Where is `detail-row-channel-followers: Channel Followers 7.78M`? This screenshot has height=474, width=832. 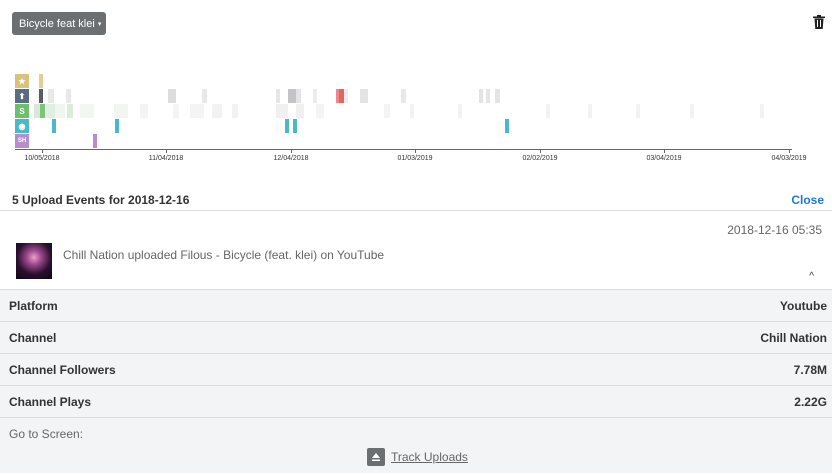
detail-row-channel-followers: Channel Followers 7.78M is located at coordinates (416, 369).